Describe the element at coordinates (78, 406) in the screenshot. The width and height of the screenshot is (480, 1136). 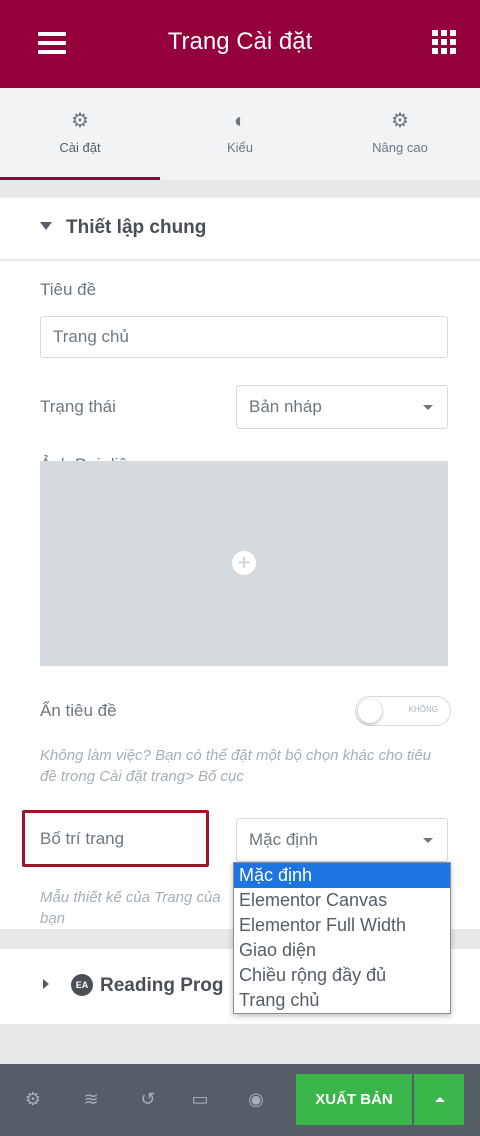
I see `status-label: Trạng thái` at that location.